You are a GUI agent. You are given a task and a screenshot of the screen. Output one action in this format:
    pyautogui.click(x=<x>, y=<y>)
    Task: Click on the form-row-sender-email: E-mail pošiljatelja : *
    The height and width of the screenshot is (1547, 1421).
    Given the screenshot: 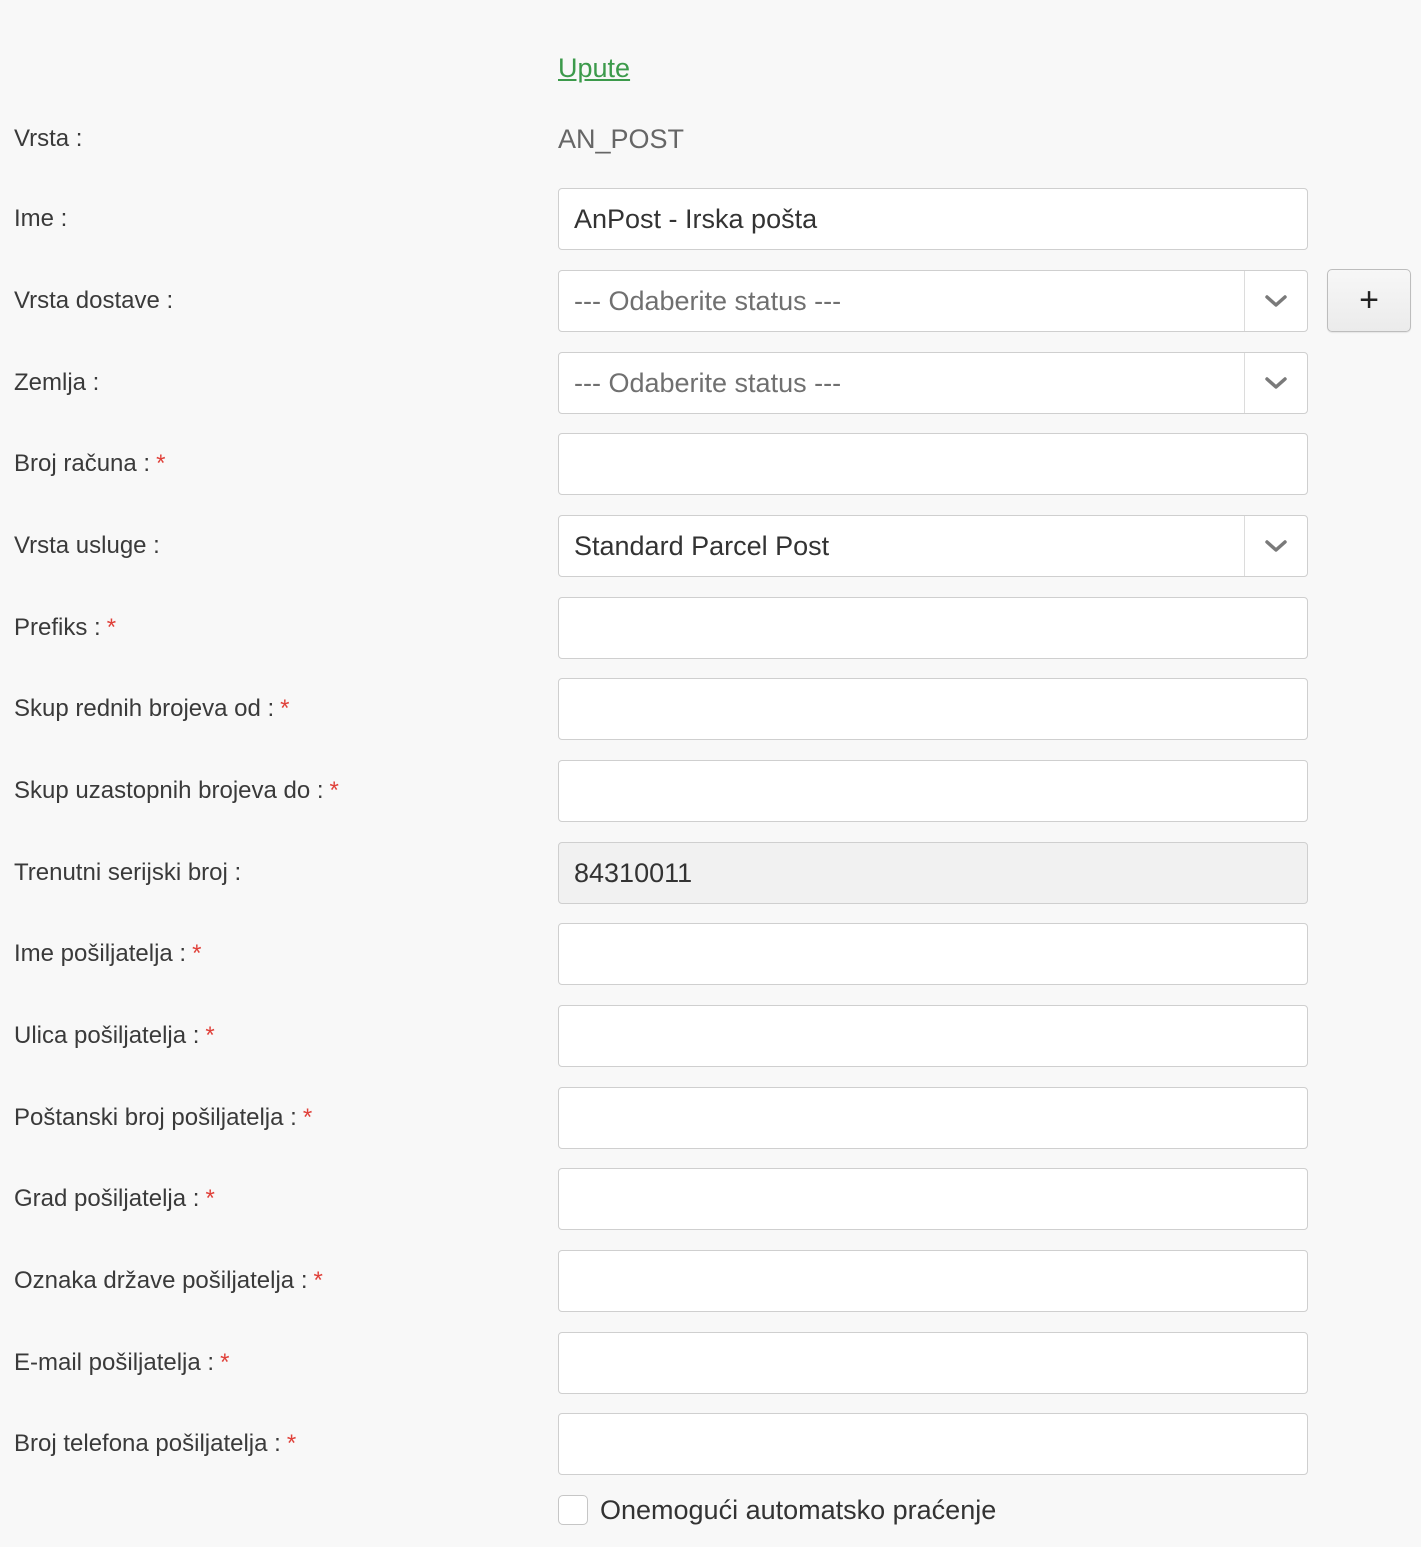 What is the action you would take?
    pyautogui.click(x=710, y=1363)
    